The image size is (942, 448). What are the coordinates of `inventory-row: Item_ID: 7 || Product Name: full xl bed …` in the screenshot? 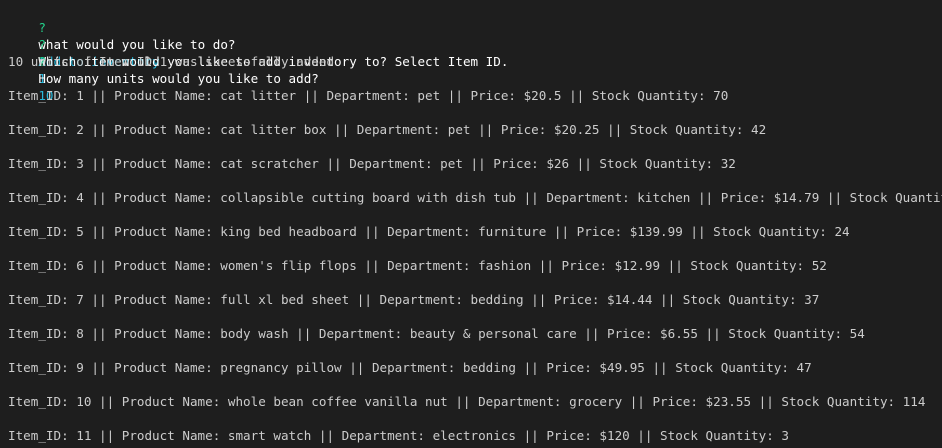 It's located at (414, 299).